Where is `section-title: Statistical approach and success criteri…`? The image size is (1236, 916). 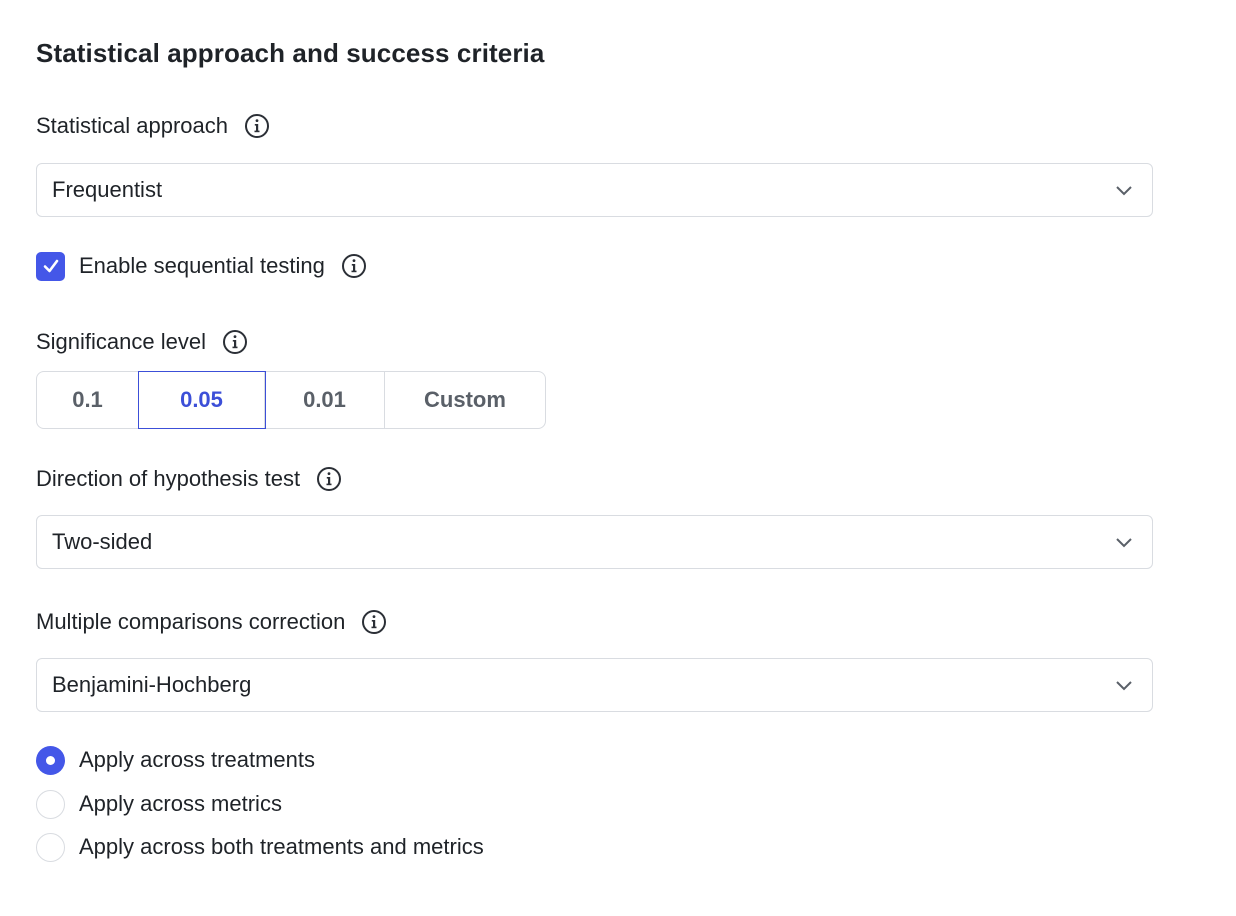 section-title: Statistical approach and success criteri… is located at coordinates (290, 53).